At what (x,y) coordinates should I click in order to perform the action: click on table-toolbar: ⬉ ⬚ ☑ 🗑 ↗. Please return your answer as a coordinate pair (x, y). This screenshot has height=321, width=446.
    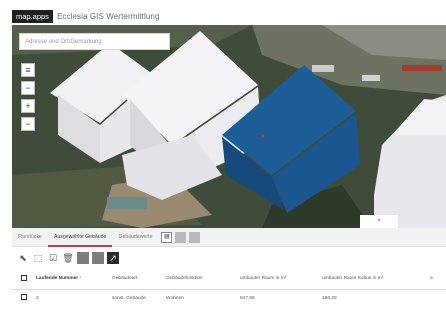
    Looking at the image, I should click on (229, 258).